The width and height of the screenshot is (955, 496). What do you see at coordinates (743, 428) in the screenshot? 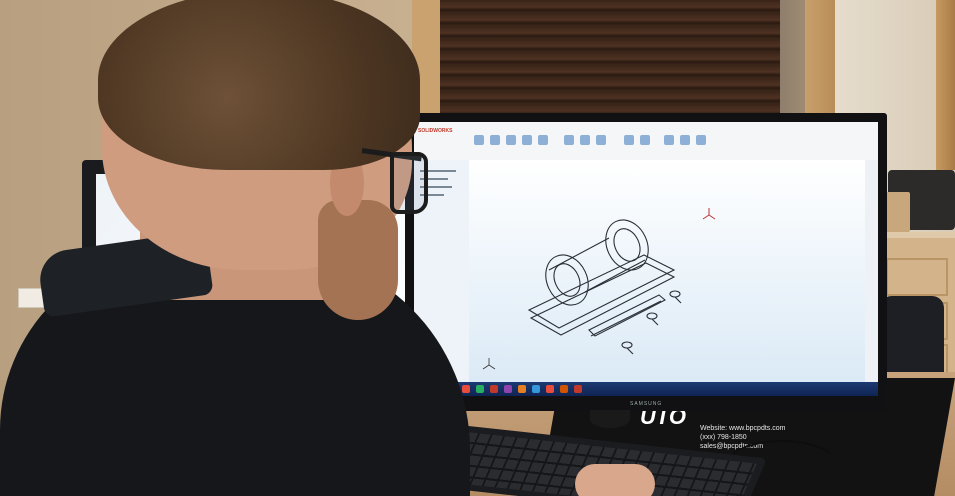
I see `mat-line: Website: www.bpcpdts.com` at bounding box center [743, 428].